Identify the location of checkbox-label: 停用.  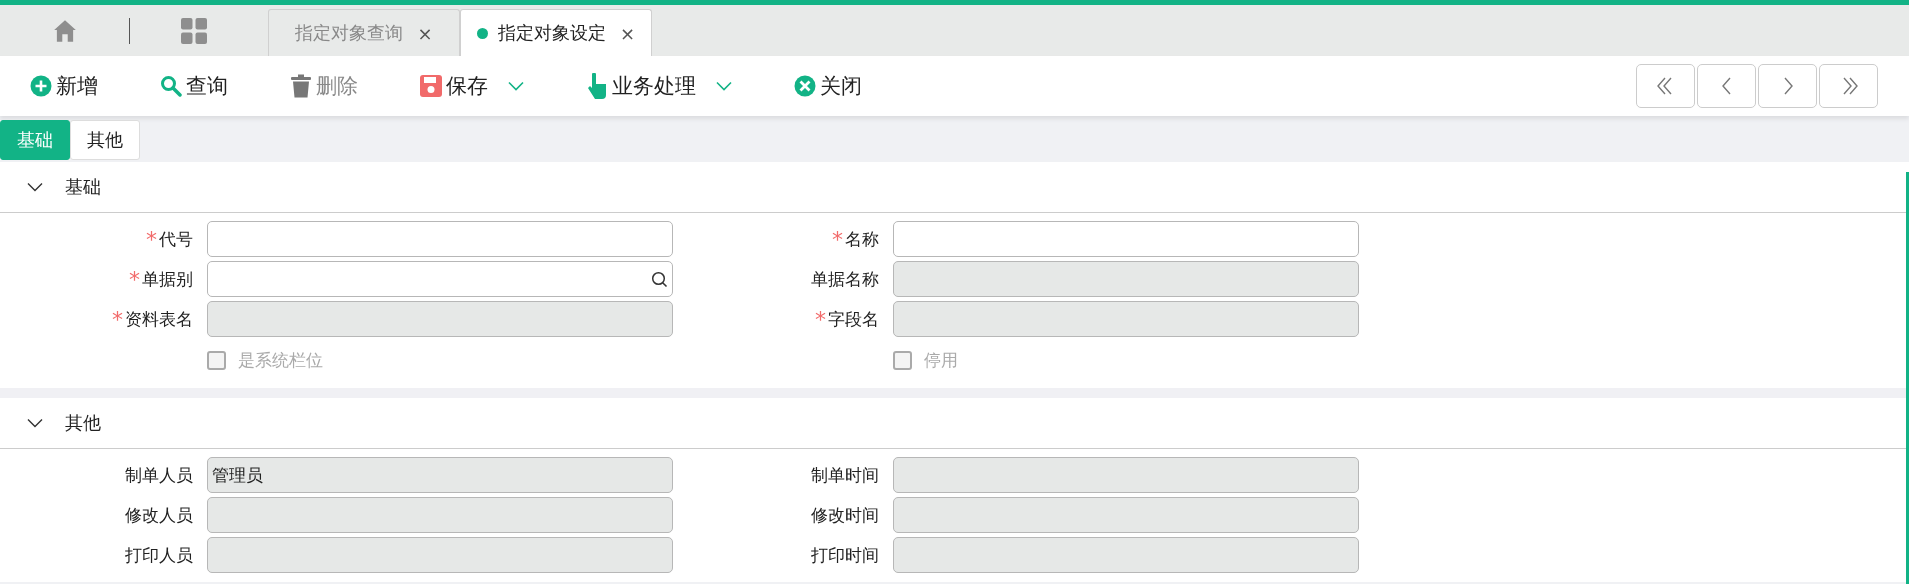
(941, 360).